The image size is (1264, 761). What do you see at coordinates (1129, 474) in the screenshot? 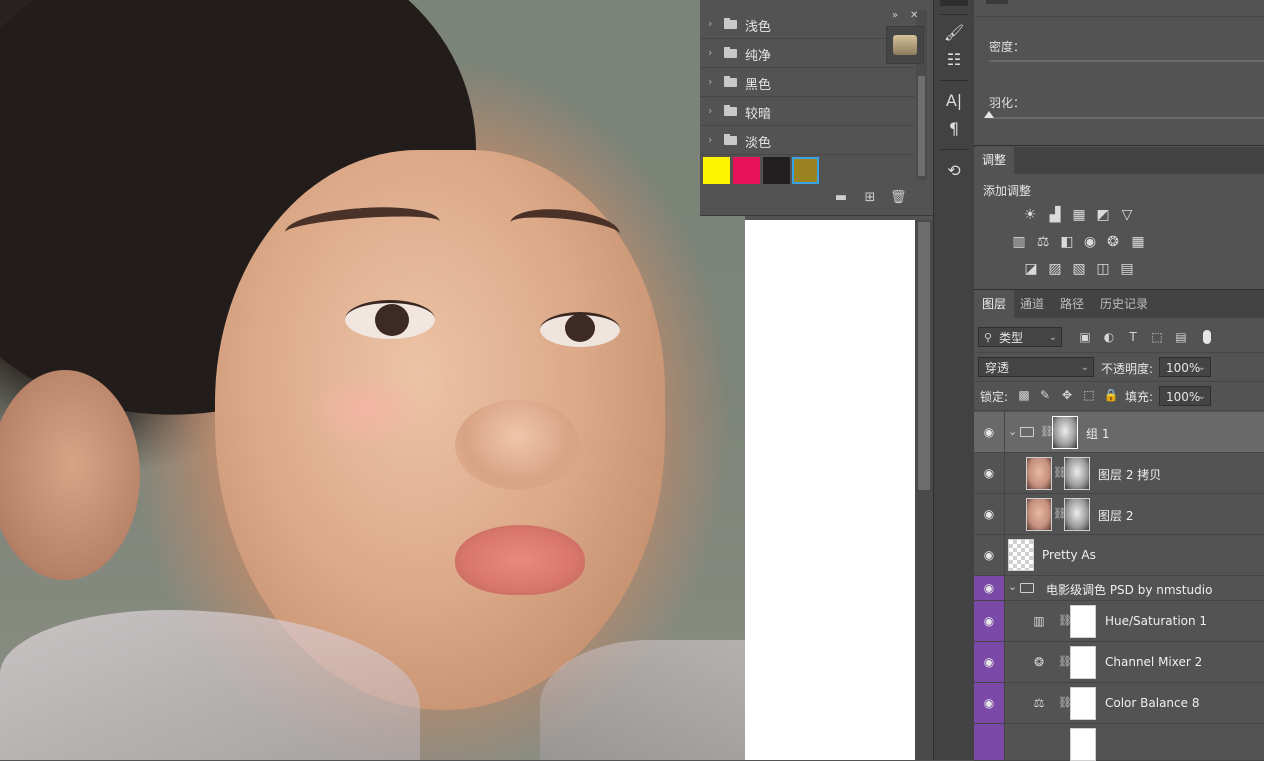
I see `layer-name: 图层 2 拷贝` at bounding box center [1129, 474].